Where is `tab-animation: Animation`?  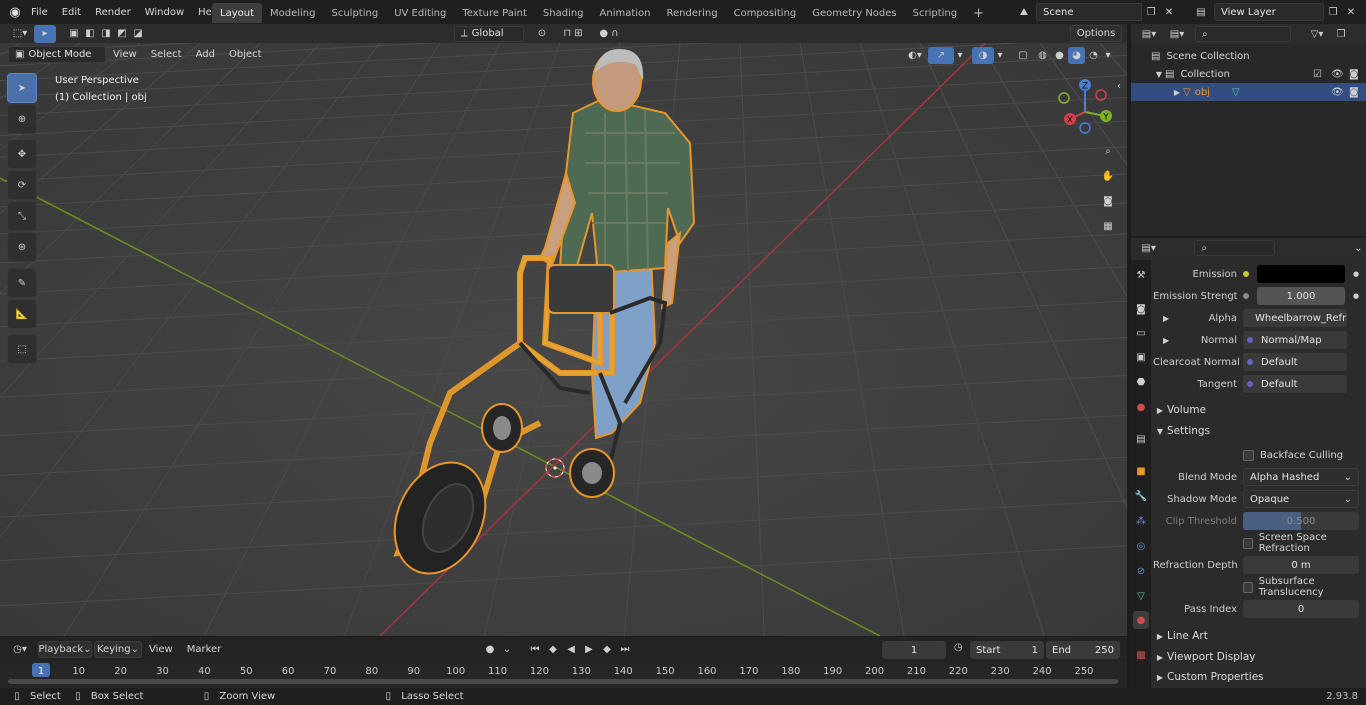 tab-animation: Animation is located at coordinates (625, 13).